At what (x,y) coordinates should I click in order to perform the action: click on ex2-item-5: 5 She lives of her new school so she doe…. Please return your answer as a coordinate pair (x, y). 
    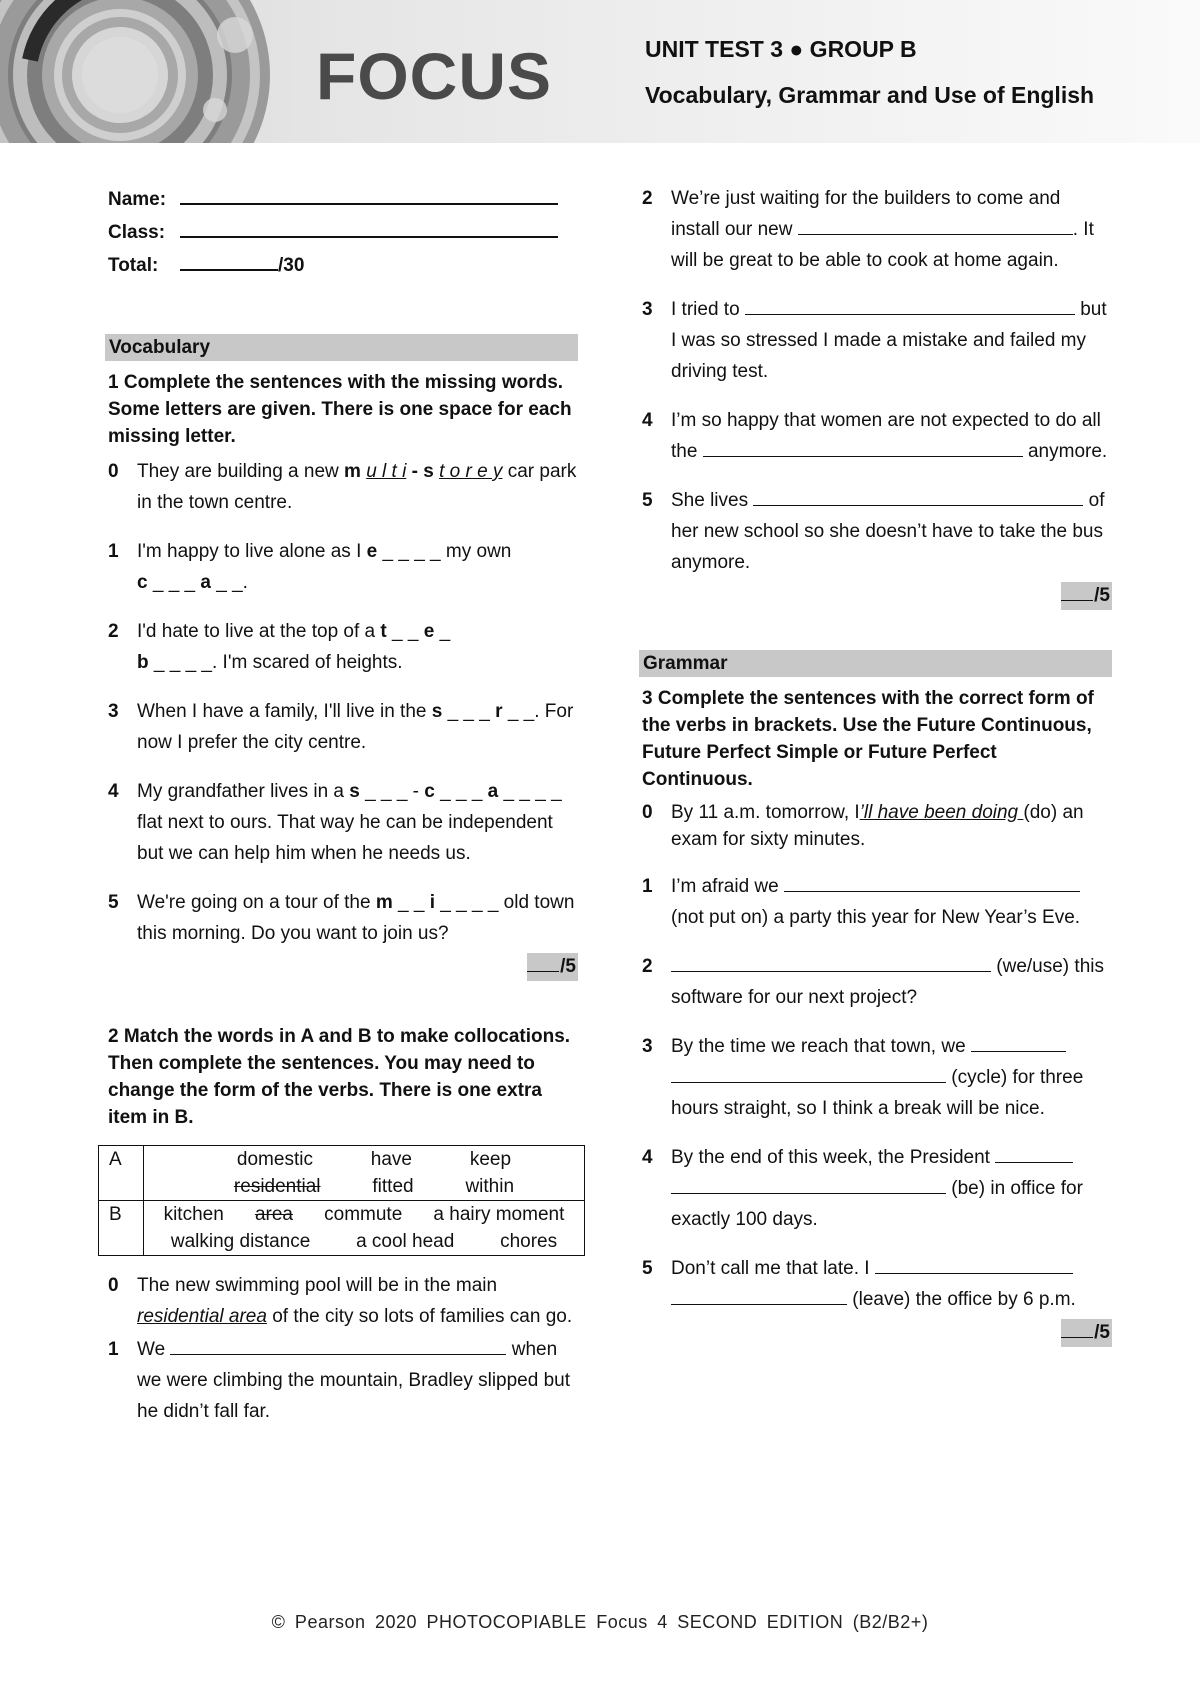
    Looking at the image, I should click on (877, 531).